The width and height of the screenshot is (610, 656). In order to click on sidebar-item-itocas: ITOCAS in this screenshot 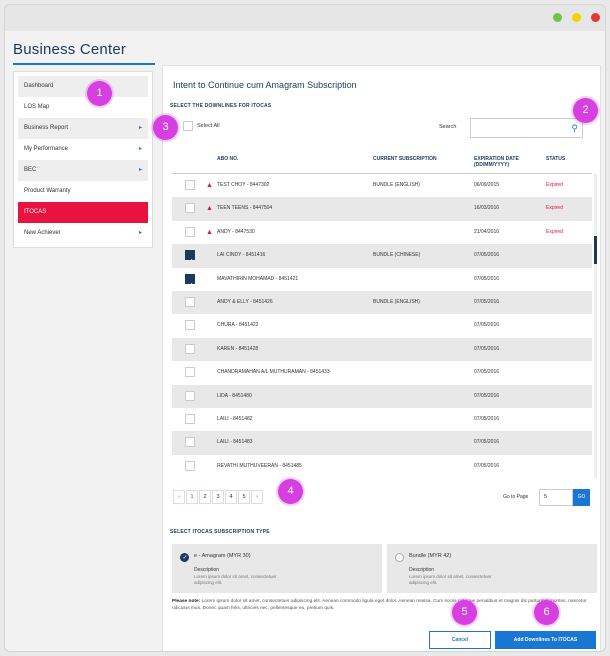, I will do `click(83, 212)`.